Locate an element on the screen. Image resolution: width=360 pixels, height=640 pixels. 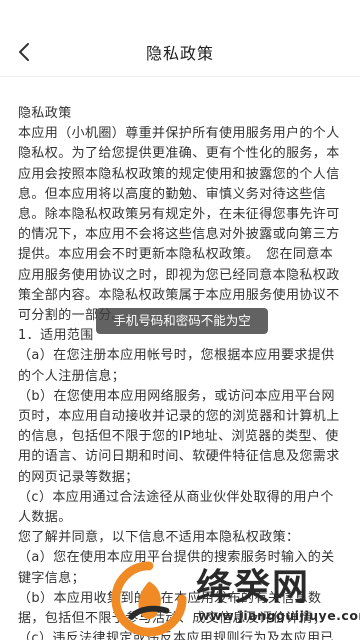
policy-paragraph: （c）本应用通过合法途径从商业伙伴处取得的用户个人数据。 is located at coordinates (176, 507).